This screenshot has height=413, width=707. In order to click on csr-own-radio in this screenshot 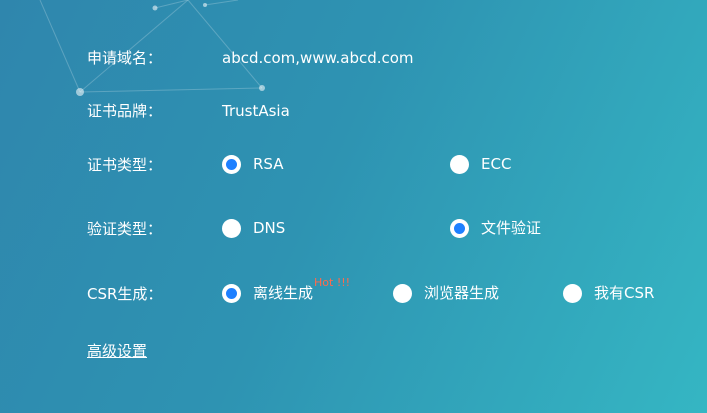, I will do `click(572, 293)`.